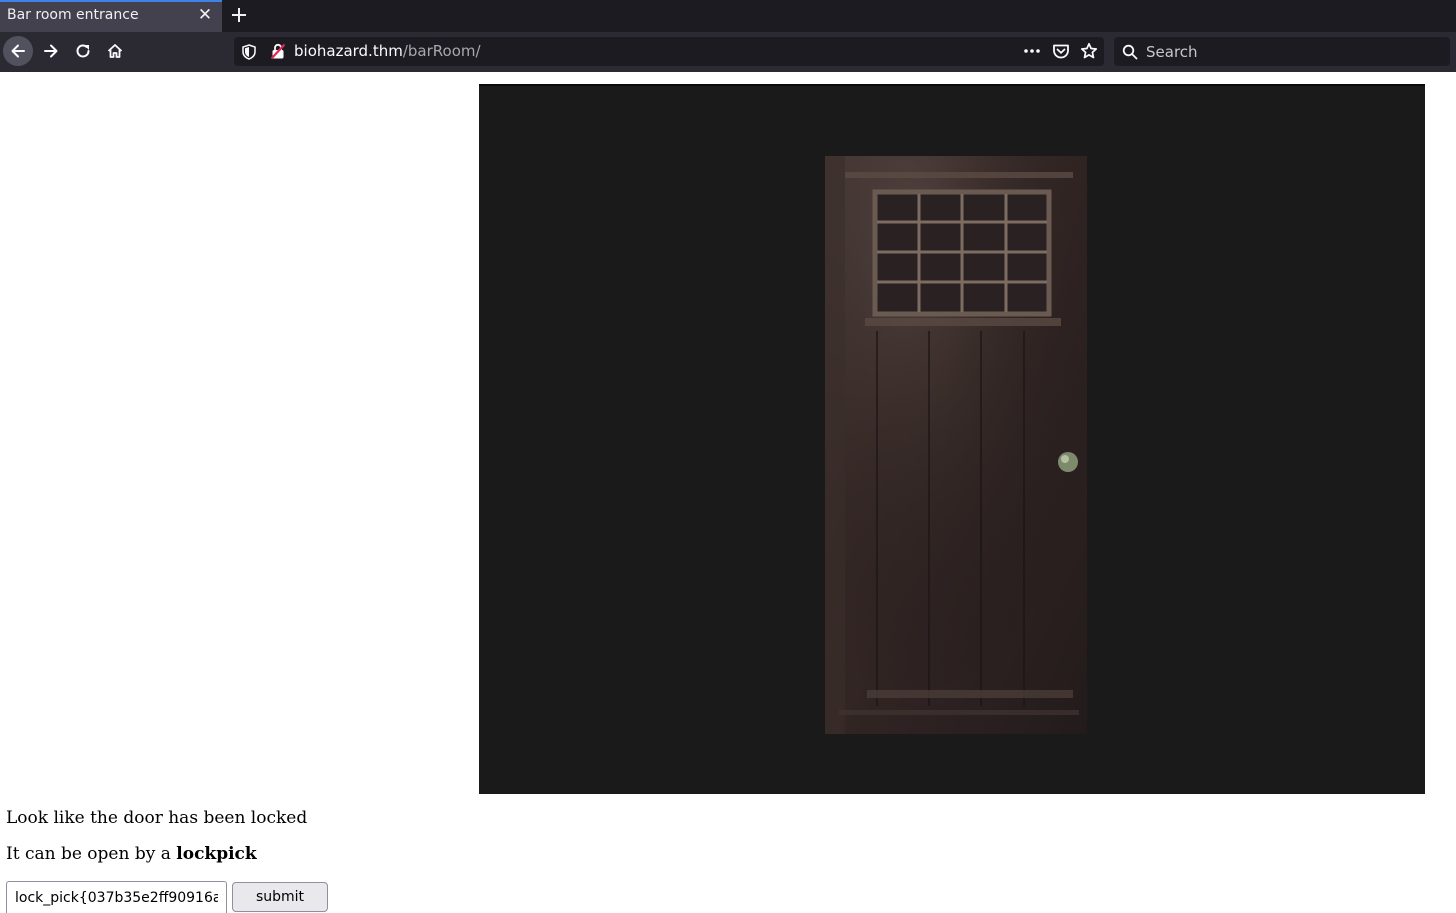 The image size is (1456, 913). Describe the element at coordinates (1089, 51) in the screenshot. I see `star-icon` at that location.